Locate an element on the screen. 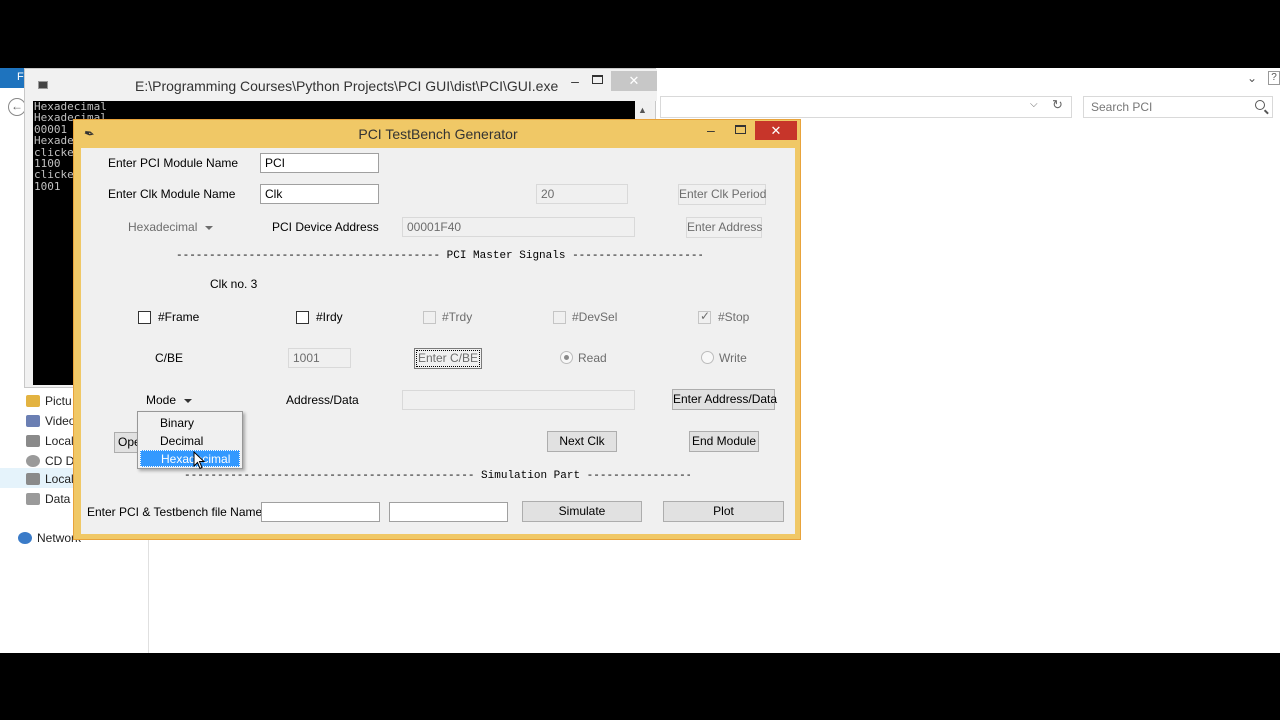 The height and width of the screenshot is (720, 1280). file-tab: F is located at coordinates (13, 78).